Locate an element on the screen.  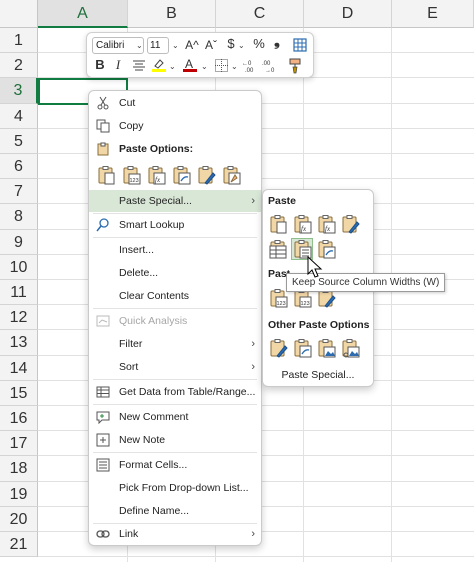
menu-item-label: Copy is located at coordinates (131, 126).